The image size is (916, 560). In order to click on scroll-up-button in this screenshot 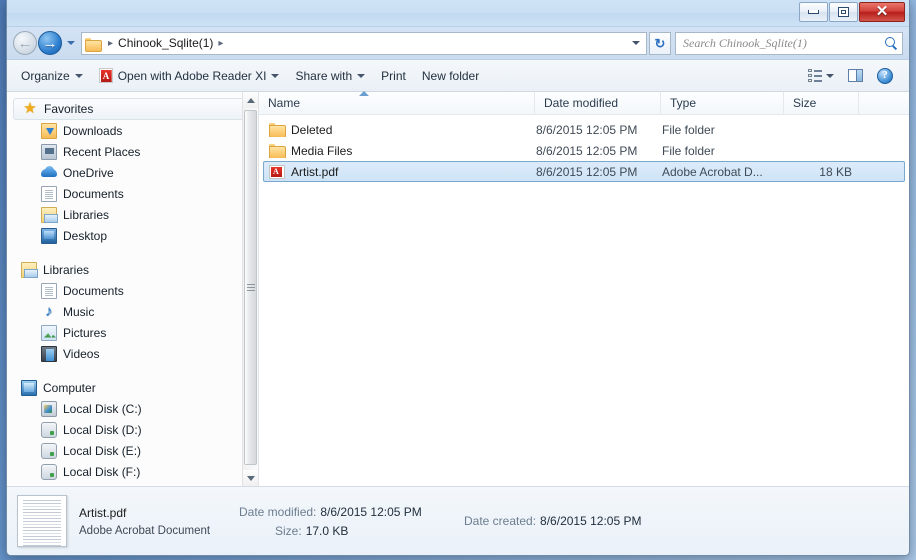, I will do `click(250, 100)`.